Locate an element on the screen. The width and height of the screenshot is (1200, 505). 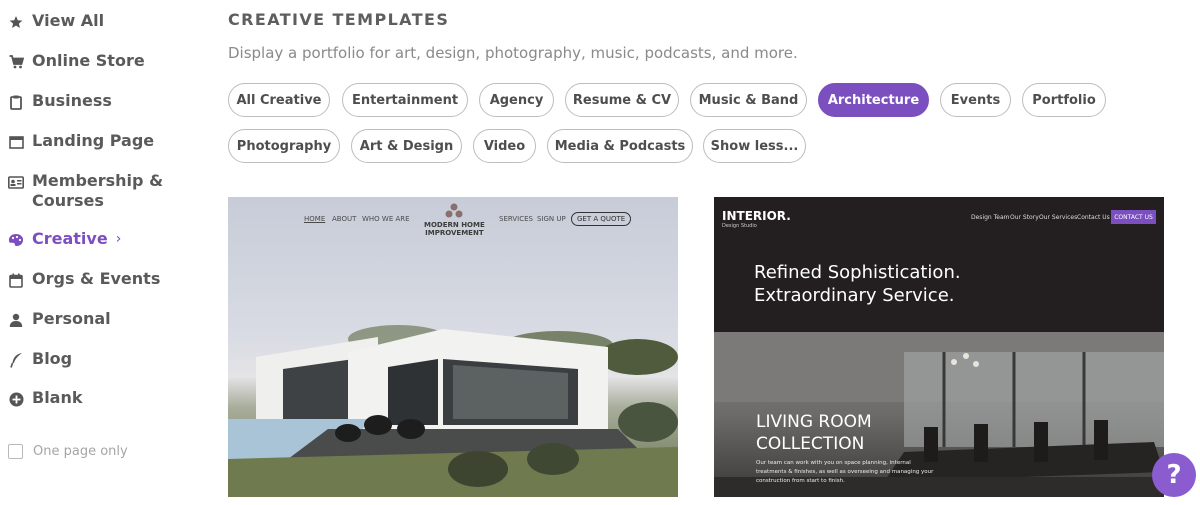
filter-all-creative: All Creative is located at coordinates (279, 100).